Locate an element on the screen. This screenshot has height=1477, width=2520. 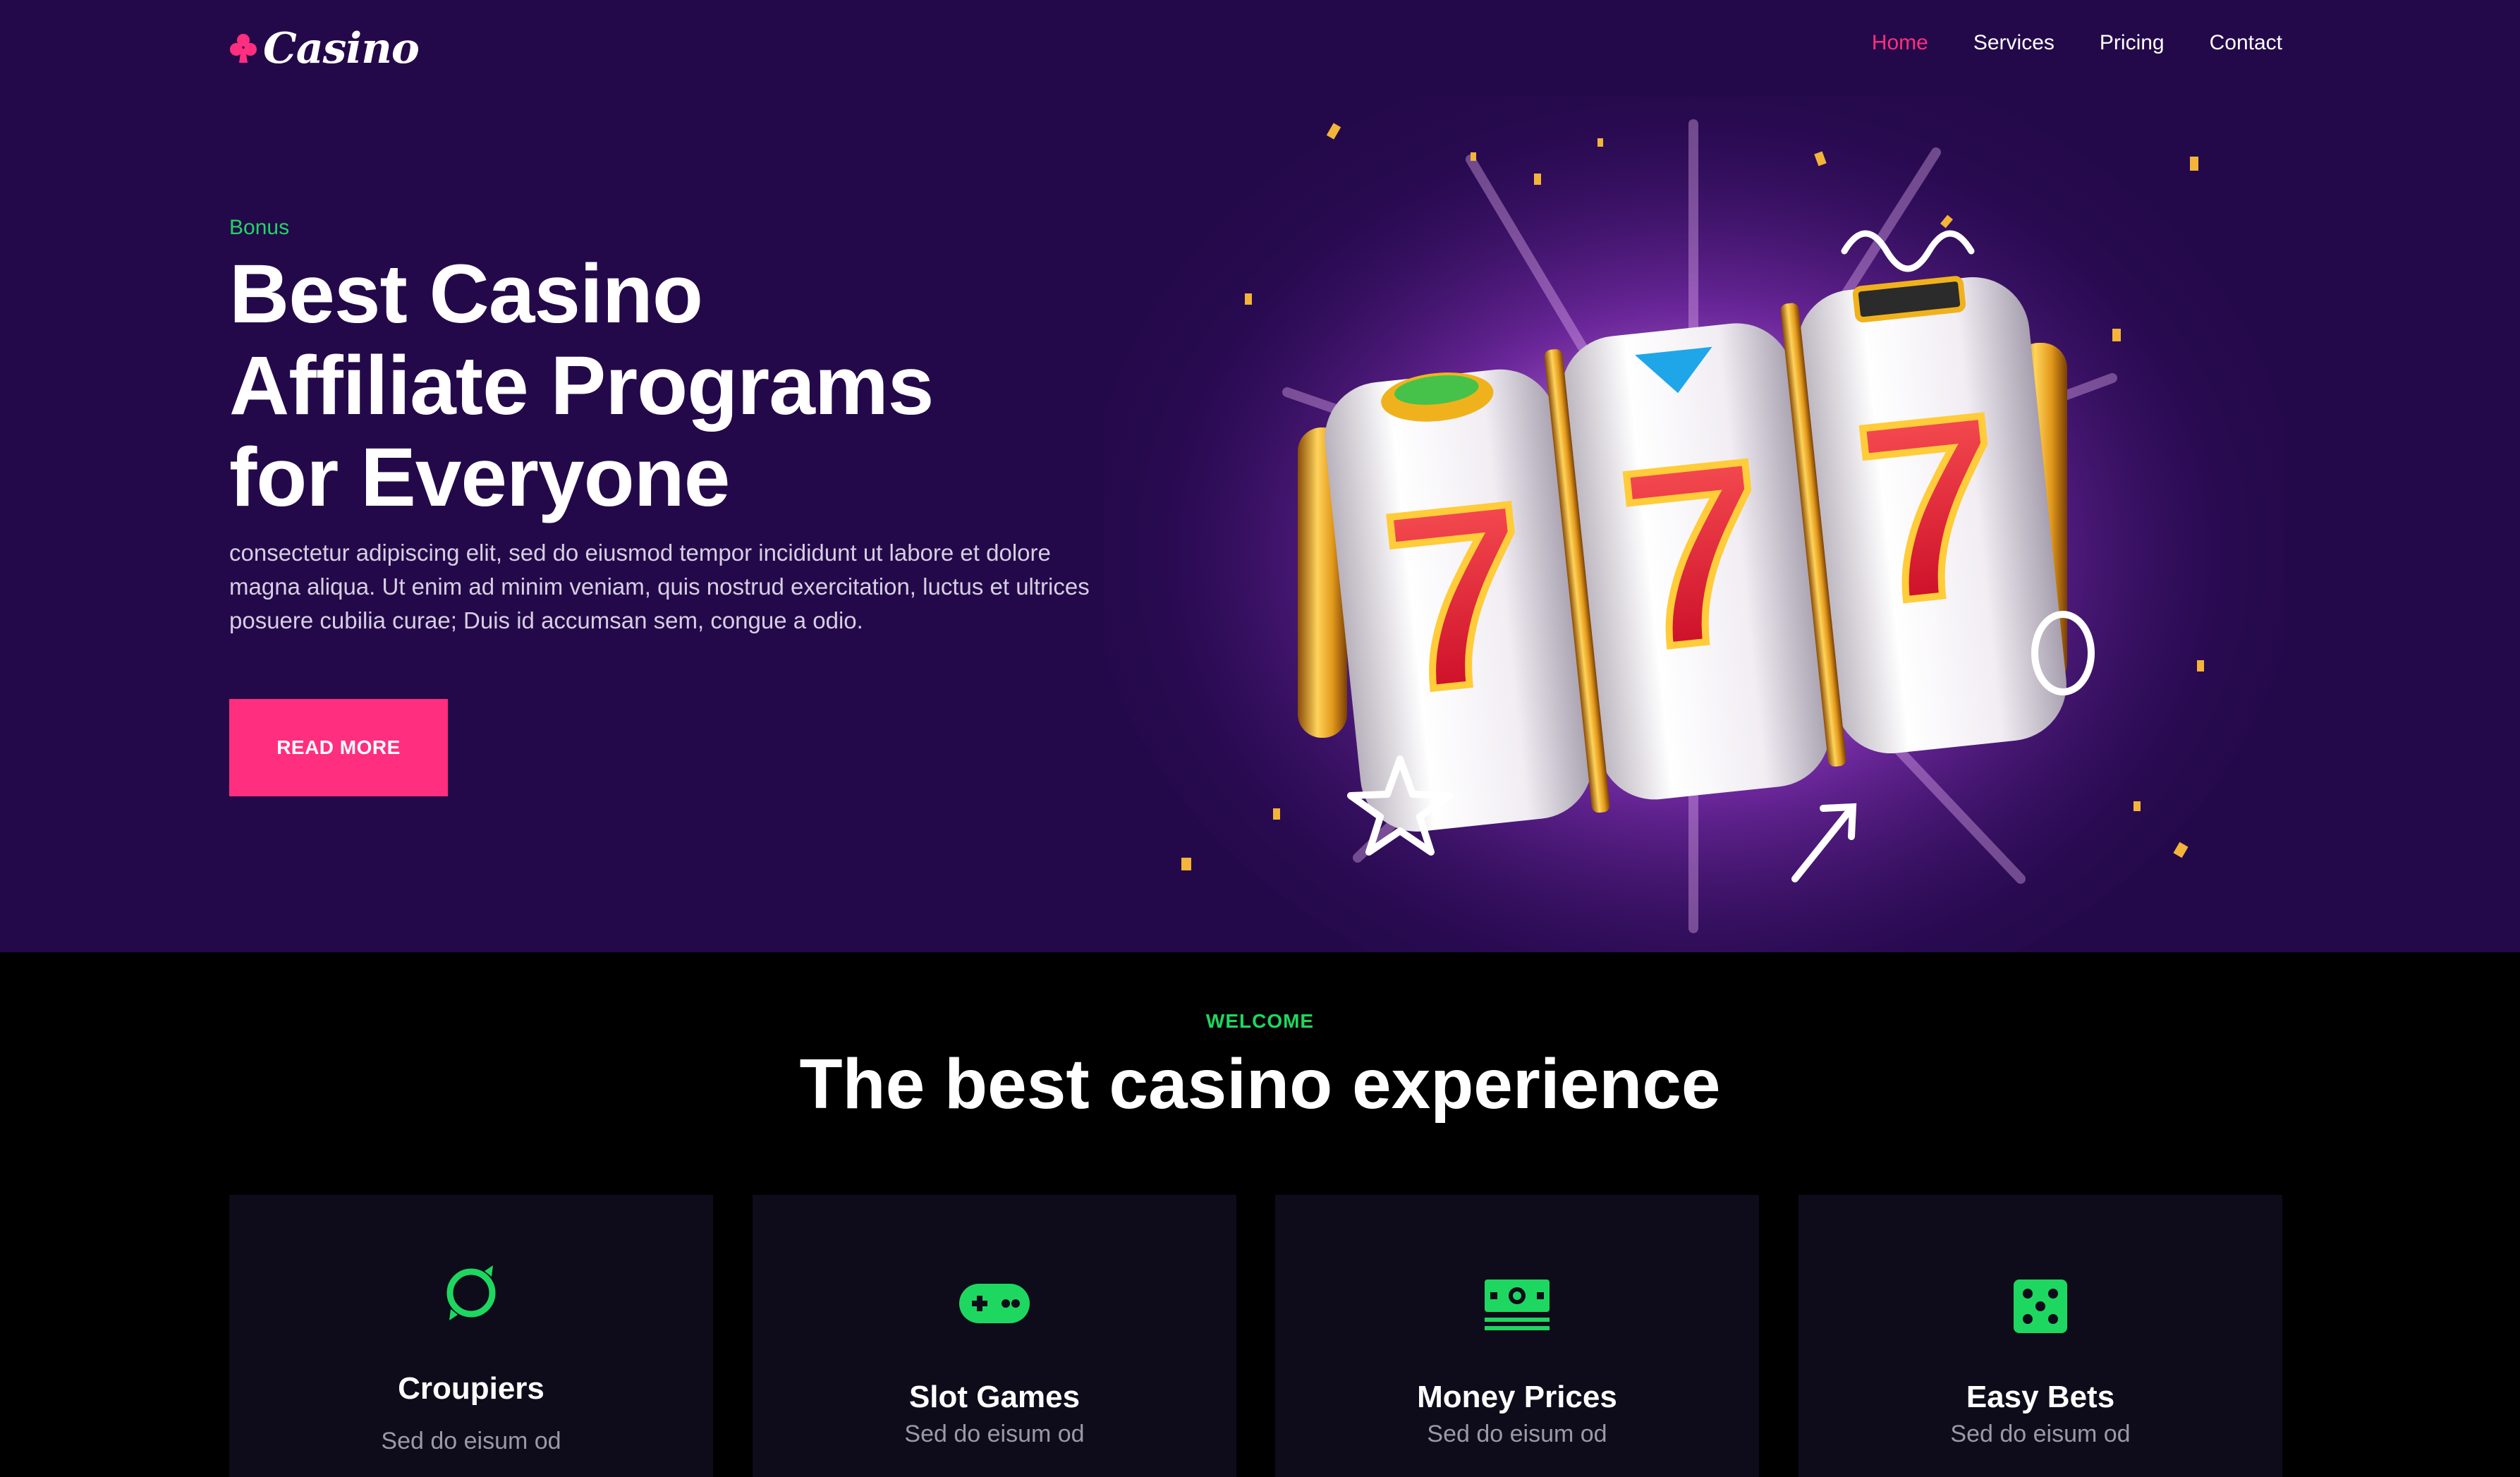
logo: Casino is located at coordinates (324, 48).